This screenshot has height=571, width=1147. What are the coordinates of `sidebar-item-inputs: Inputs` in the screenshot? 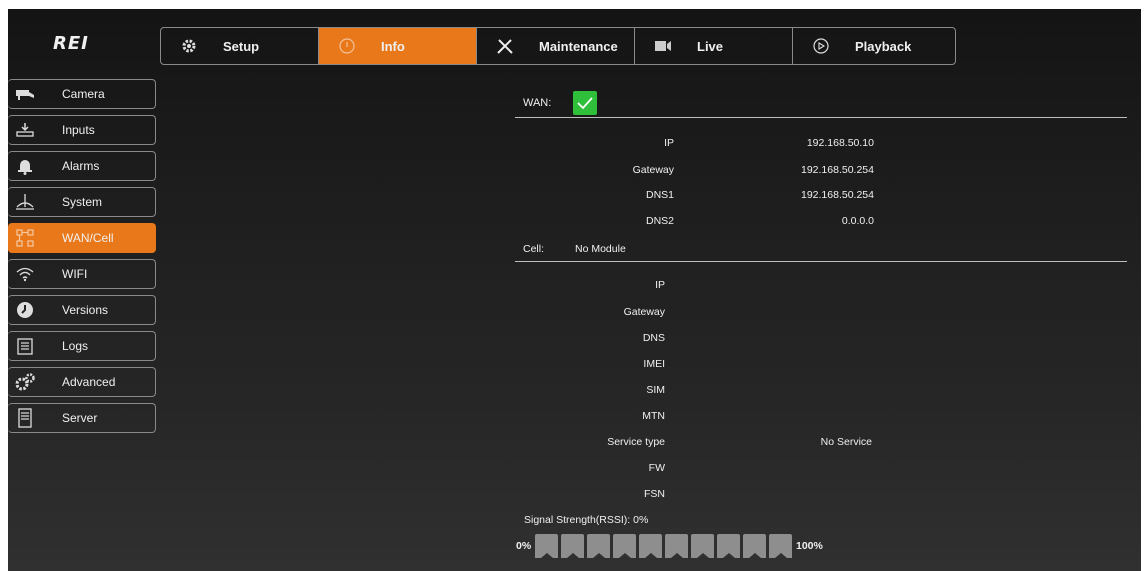 It's located at (82, 130).